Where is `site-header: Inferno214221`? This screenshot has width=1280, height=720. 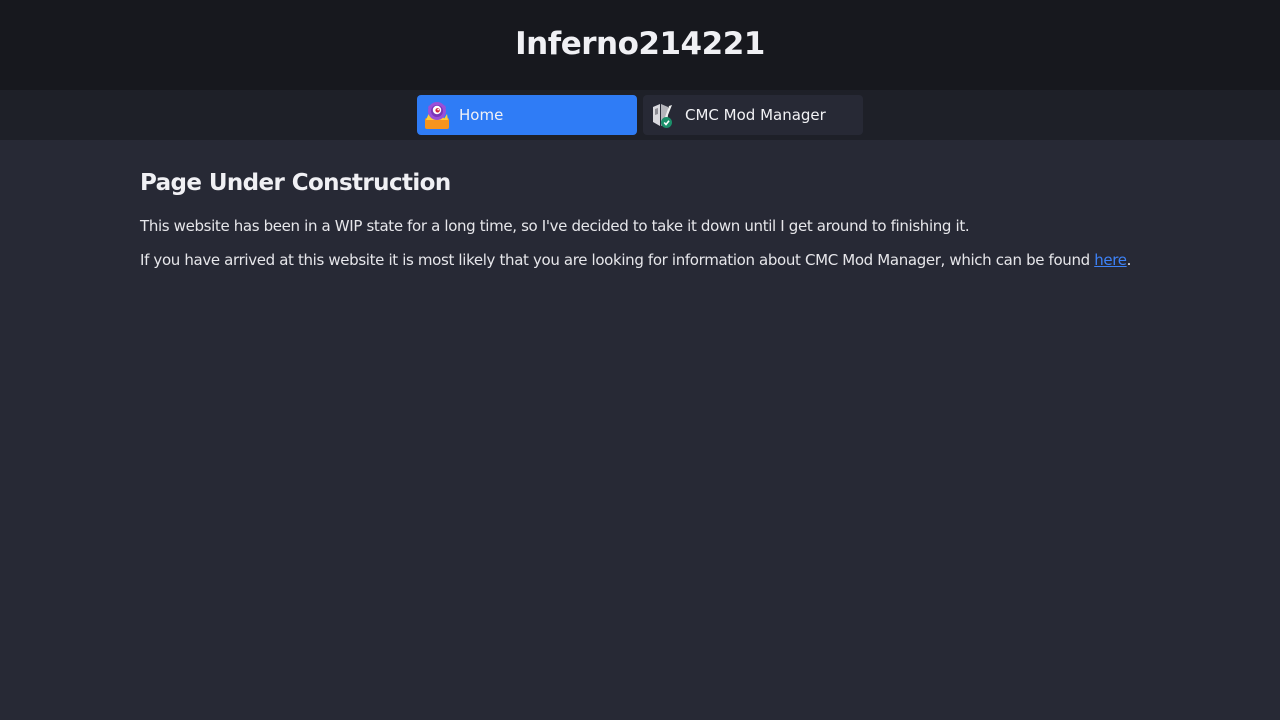
site-header: Inferno214221 is located at coordinates (640, 45).